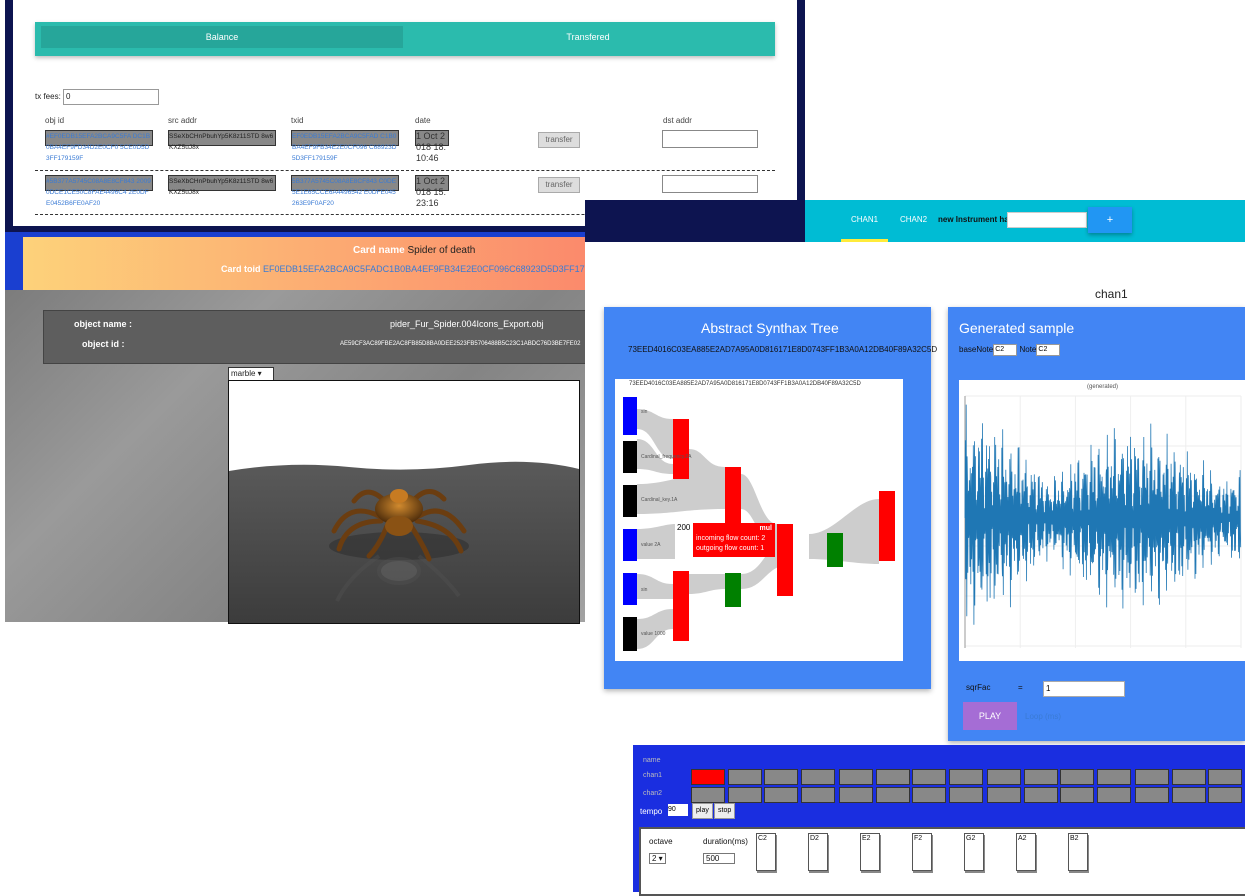 The image size is (1245, 896). What do you see at coordinates (678, 810) in the screenshot?
I see `tempo-input: 90` at bounding box center [678, 810].